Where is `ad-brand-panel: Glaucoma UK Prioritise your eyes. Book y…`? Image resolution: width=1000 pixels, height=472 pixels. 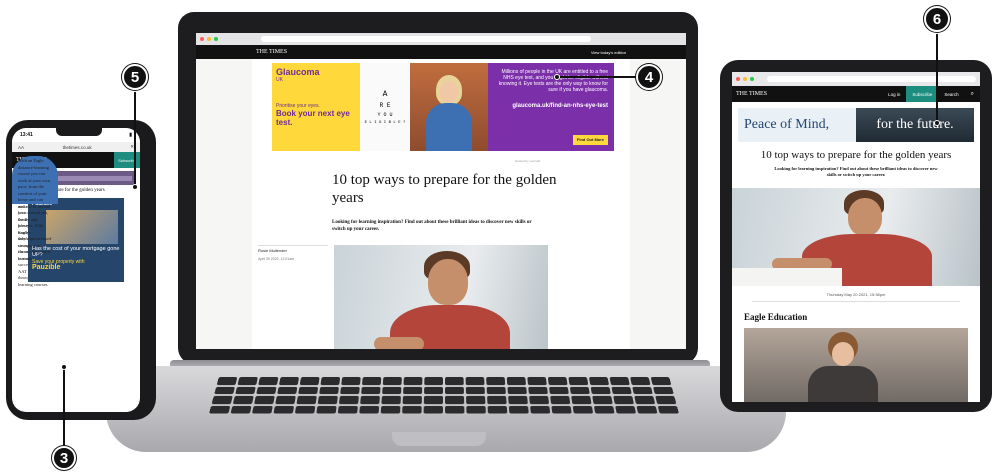
ad-brand-panel: Glaucoma UK Prioritise your eyes. Book y… is located at coordinates (316, 107).